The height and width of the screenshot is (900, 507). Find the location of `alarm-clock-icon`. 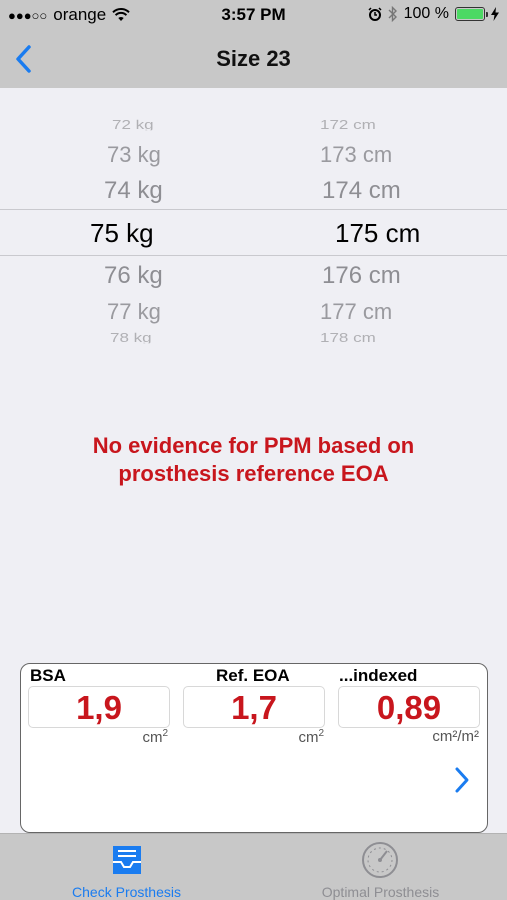

alarm-clock-icon is located at coordinates (375, 14).